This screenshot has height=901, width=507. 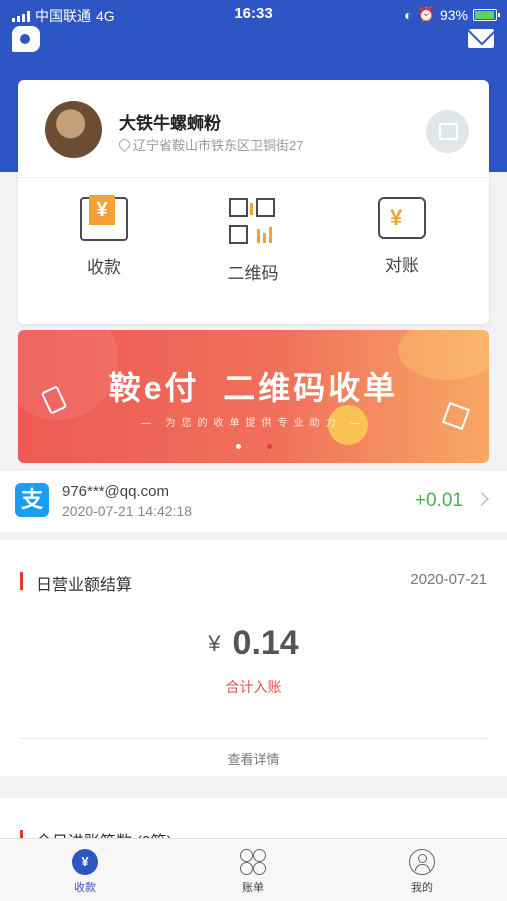 I want to click on lock-rotation-icon: ◐, so click(x=408, y=14).